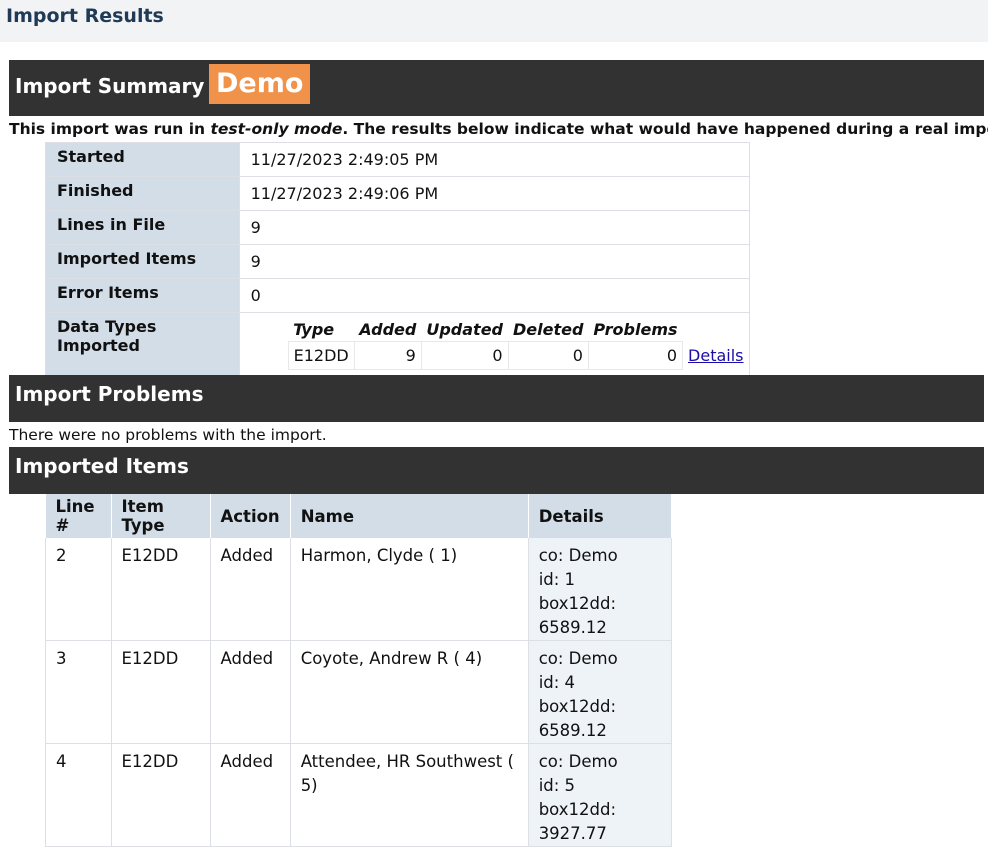 The height and width of the screenshot is (847, 988). What do you see at coordinates (557, 682) in the screenshot?
I see `detail-line: id: 4` at bounding box center [557, 682].